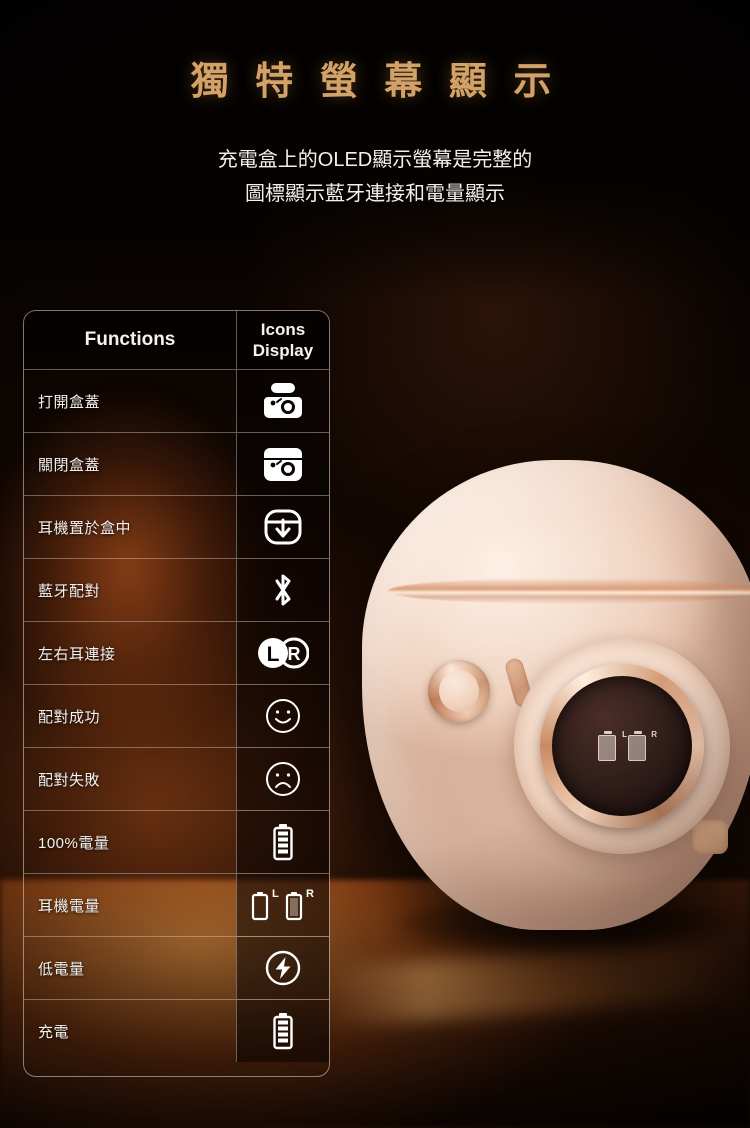  I want to click on row-label: 低電量, so click(61, 969).